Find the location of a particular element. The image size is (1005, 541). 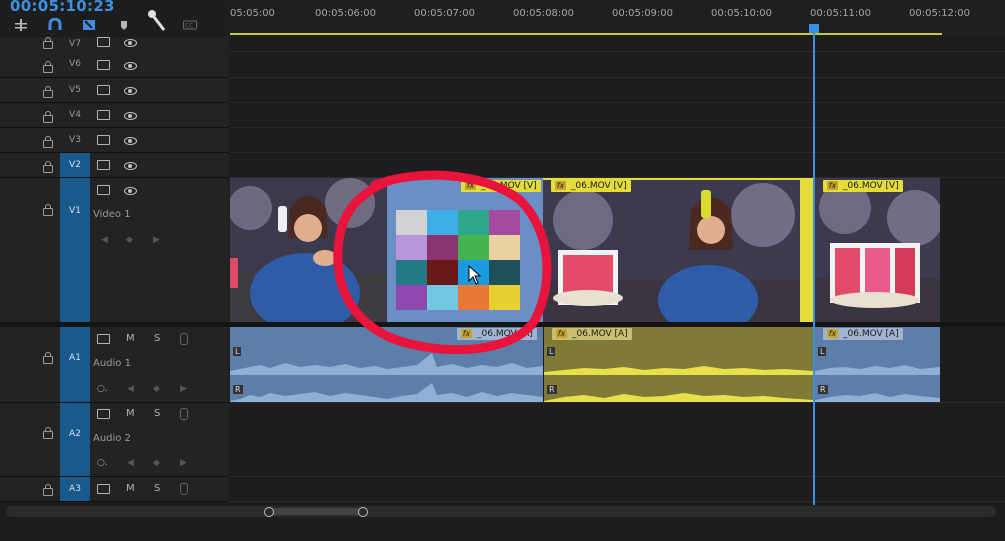

playhead-handle is located at coordinates (814, 28).